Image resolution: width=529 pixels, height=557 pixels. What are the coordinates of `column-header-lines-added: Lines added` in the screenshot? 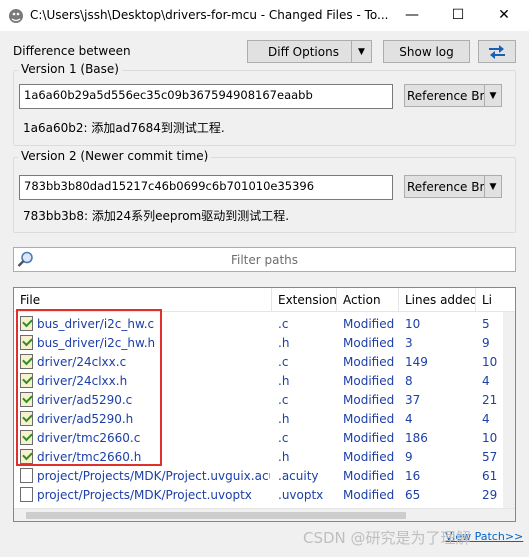 It's located at (437, 300).